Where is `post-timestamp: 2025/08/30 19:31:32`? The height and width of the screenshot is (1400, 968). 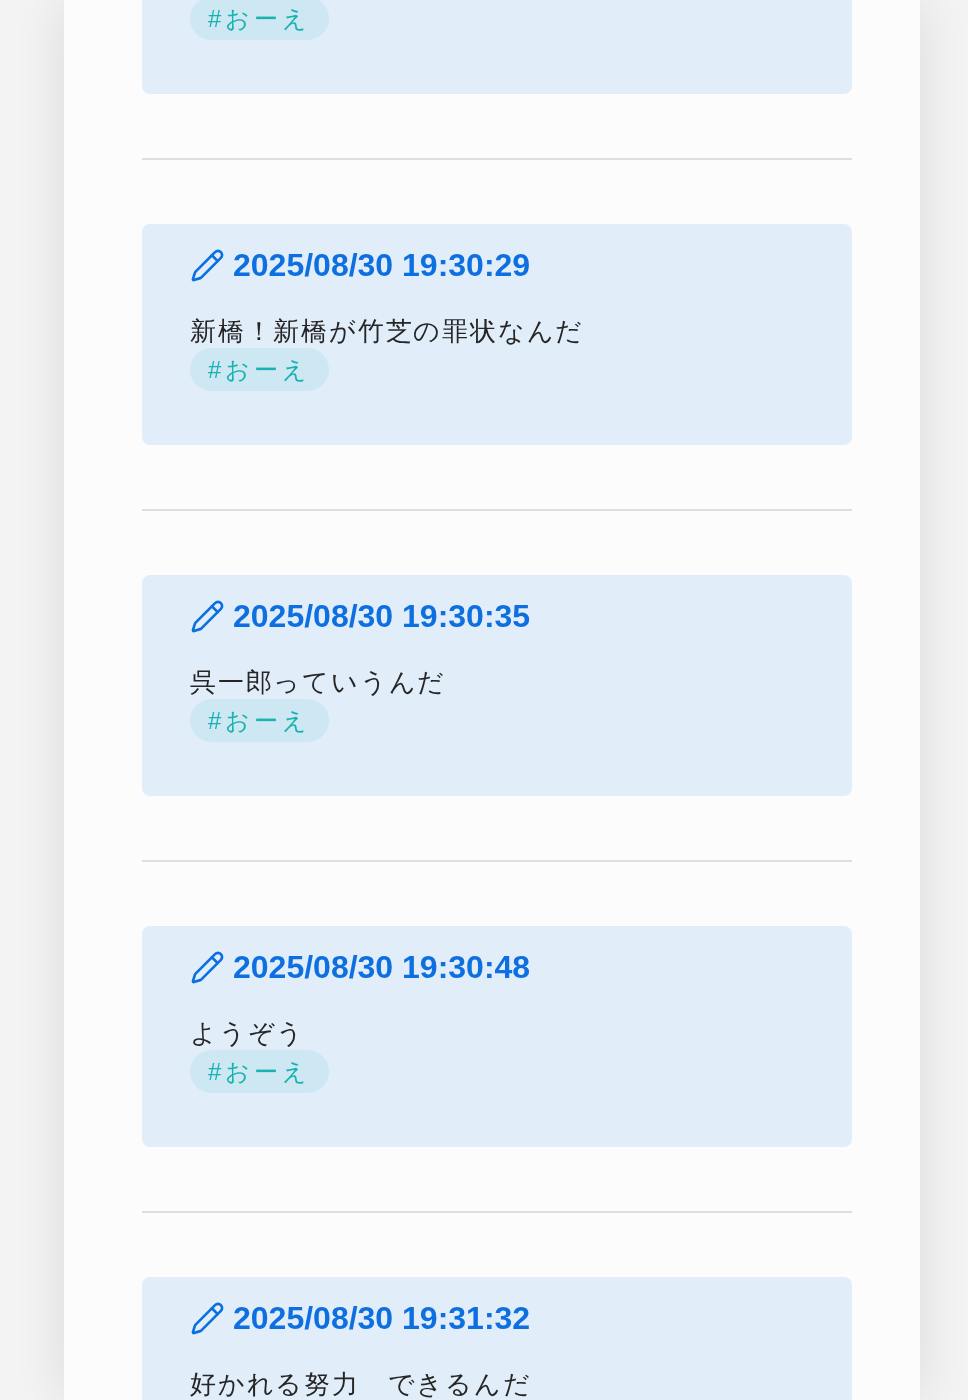 post-timestamp: 2025/08/30 19:31:32 is located at coordinates (382, 1318).